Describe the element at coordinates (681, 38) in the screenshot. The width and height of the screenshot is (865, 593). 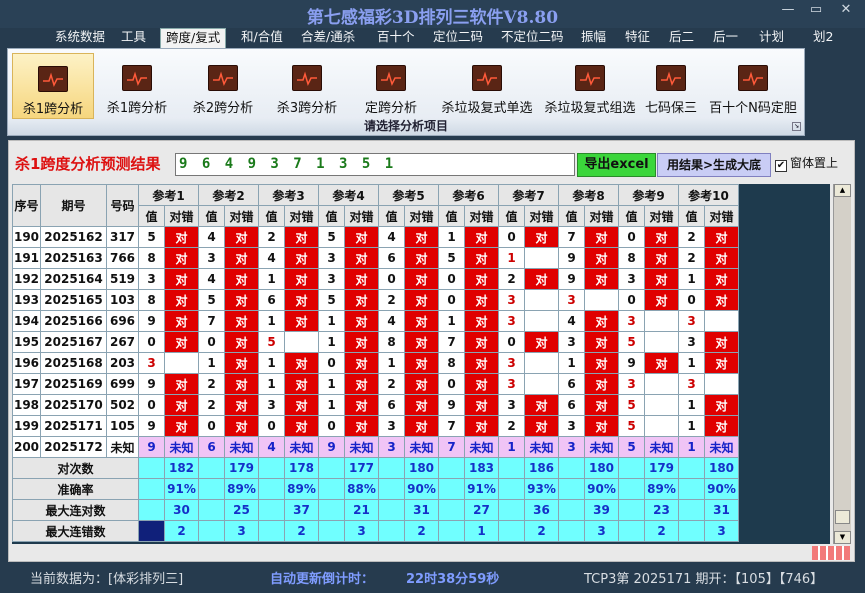
I see `menu-item-10: 后二` at that location.